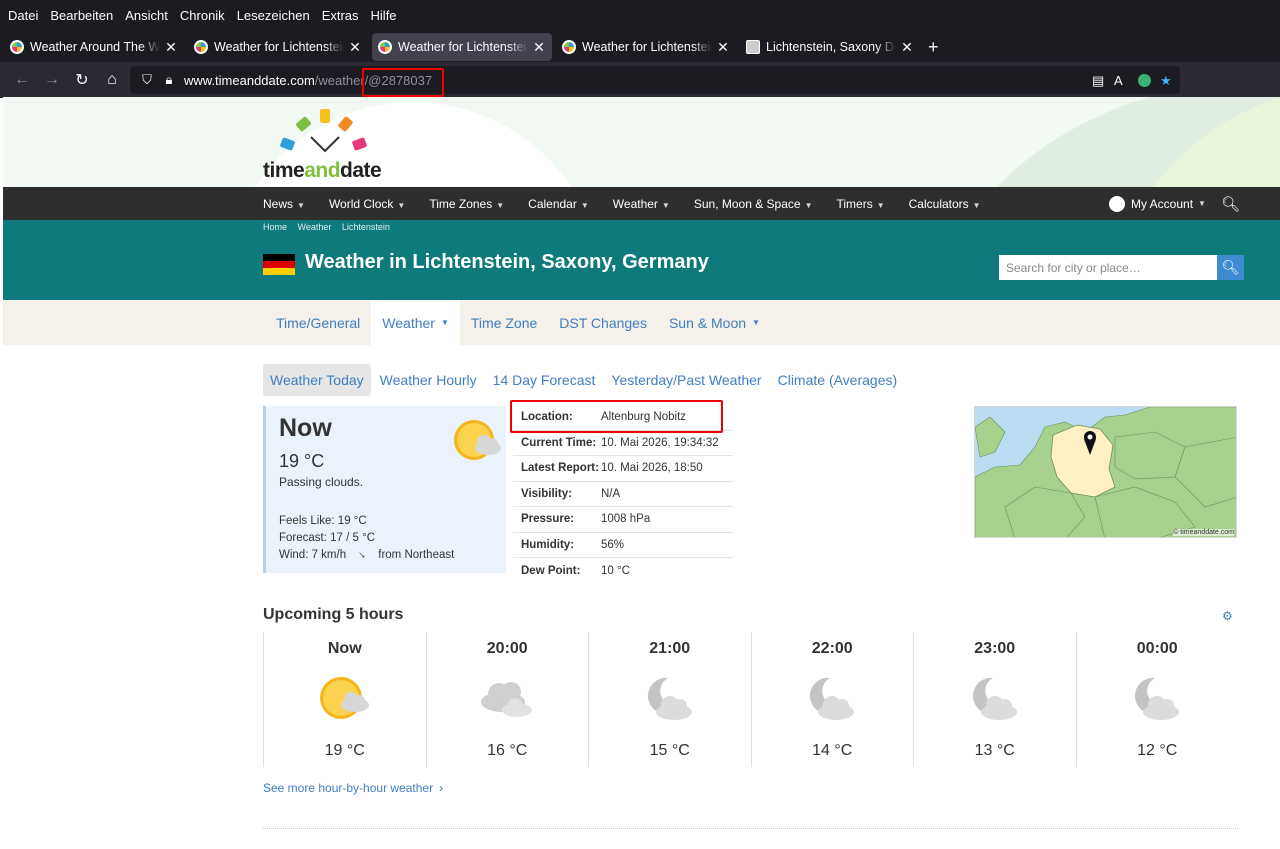 The width and height of the screenshot is (1280, 849). What do you see at coordinates (323, 521) in the screenshot?
I see `feels-like: Feels Like: 19 °C` at bounding box center [323, 521].